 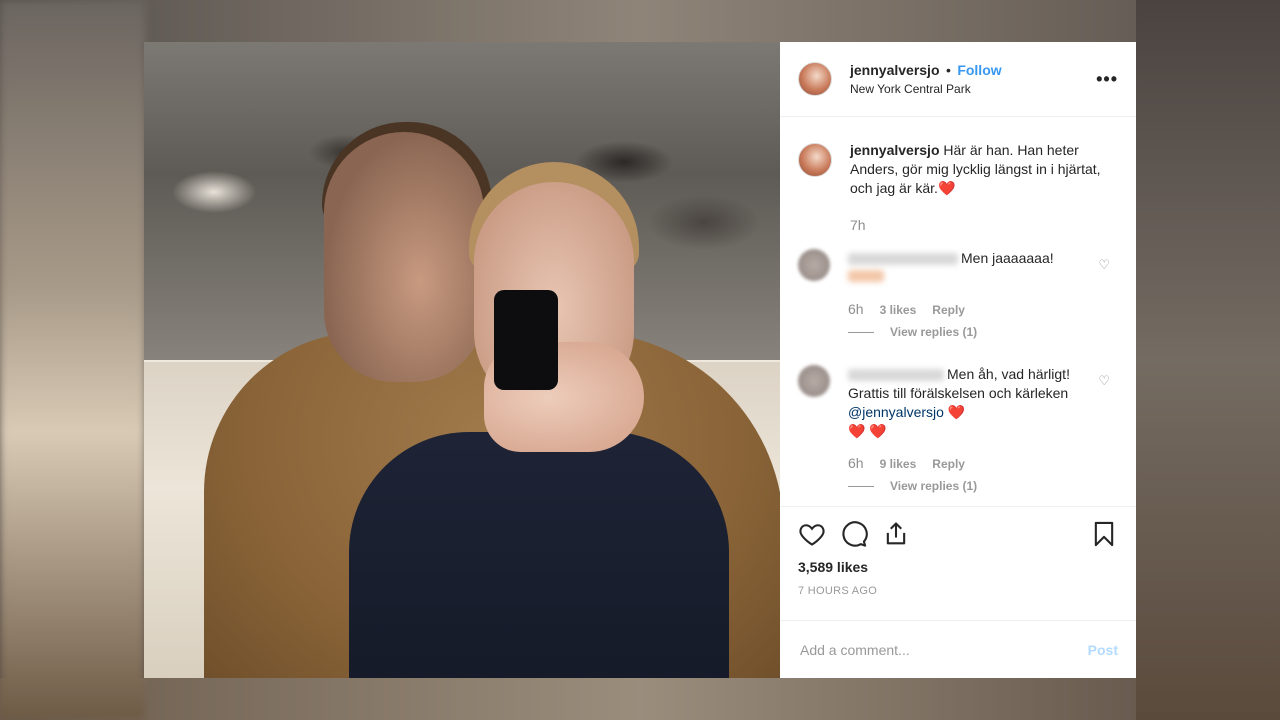 I want to click on heart-emojis: ❤️ ❤️, so click(x=867, y=431).